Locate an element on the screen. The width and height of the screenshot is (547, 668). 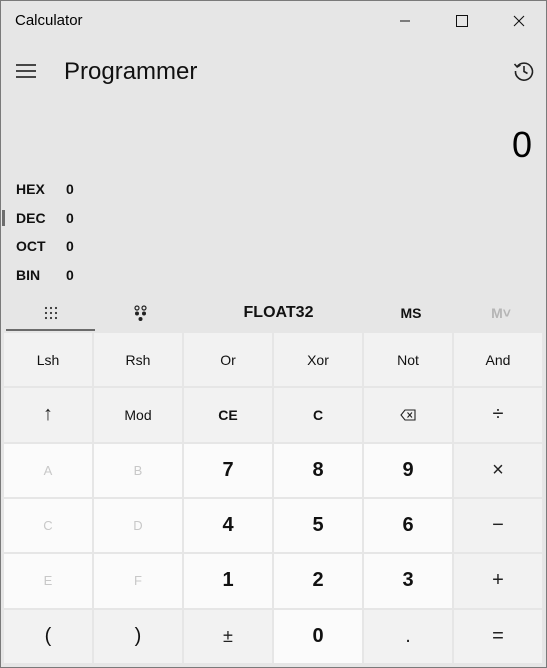
not-button: Not is located at coordinates (408, 360).